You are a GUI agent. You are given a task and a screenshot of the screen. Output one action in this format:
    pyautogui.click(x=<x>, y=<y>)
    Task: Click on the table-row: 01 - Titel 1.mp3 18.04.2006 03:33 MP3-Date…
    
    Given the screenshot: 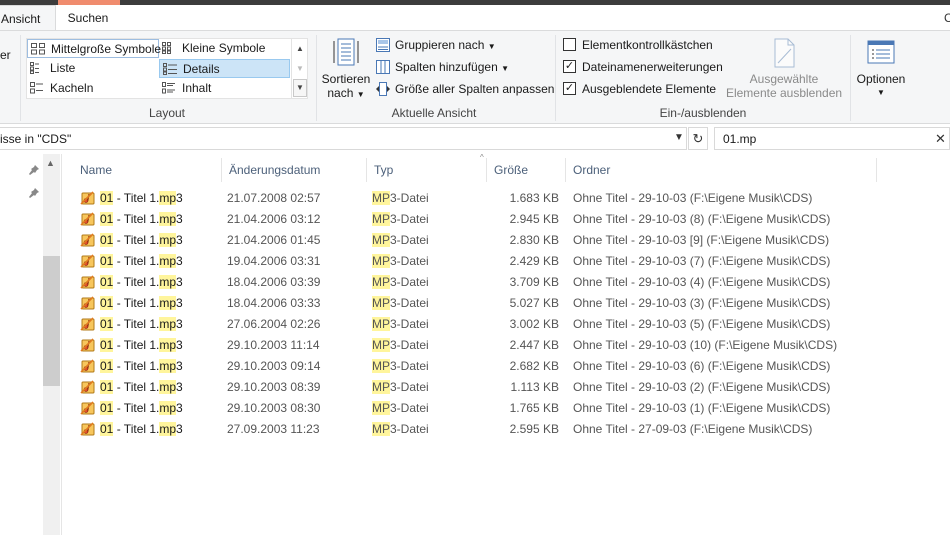 What is the action you would take?
    pyautogui.click(x=498, y=303)
    